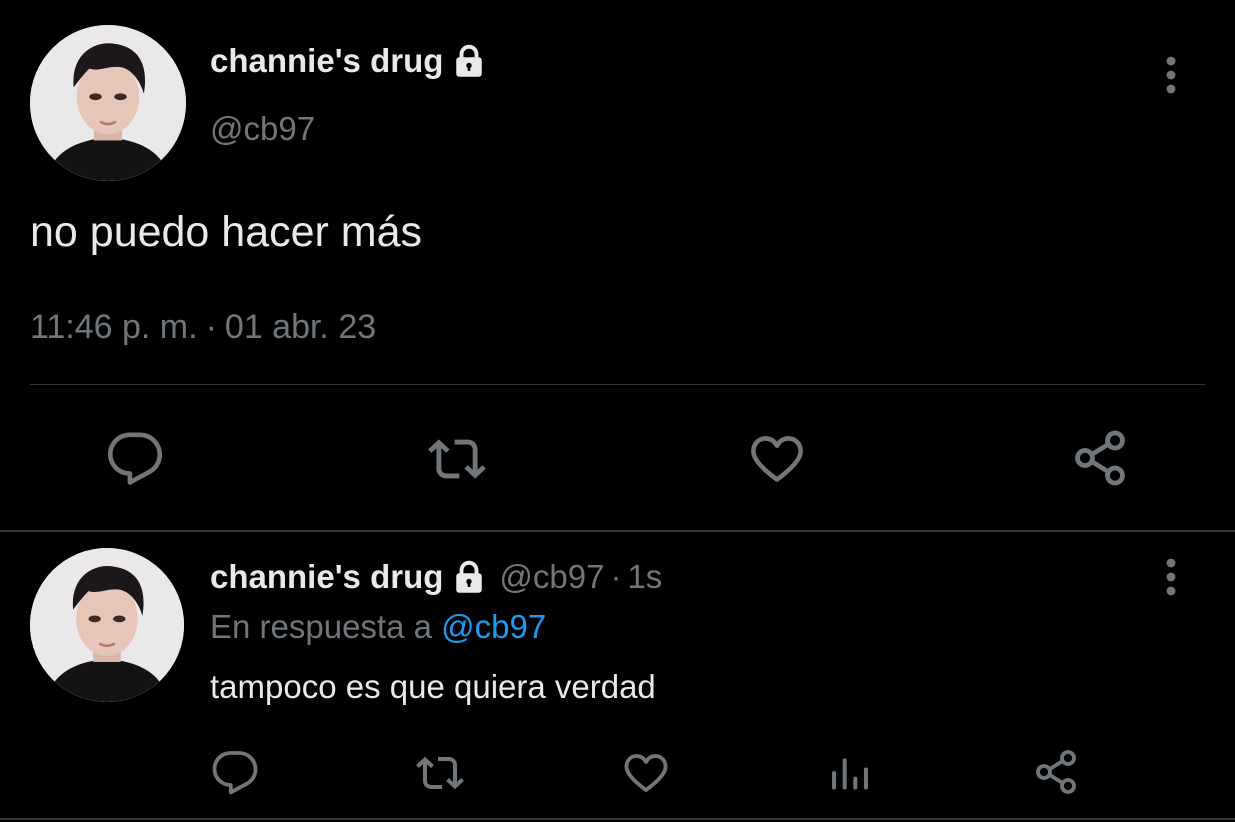 The image size is (1235, 822). Describe the element at coordinates (433, 686) in the screenshot. I see `tweet-text: tampoco es que quiera verdad` at that location.